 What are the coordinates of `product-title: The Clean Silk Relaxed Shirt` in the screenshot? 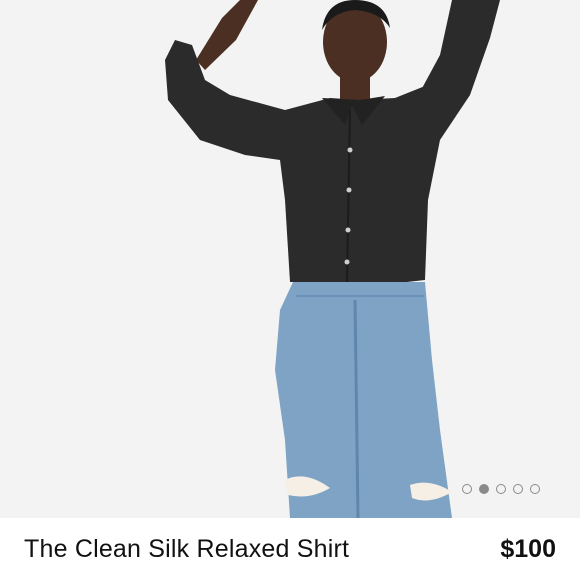 It's located at (186, 549).